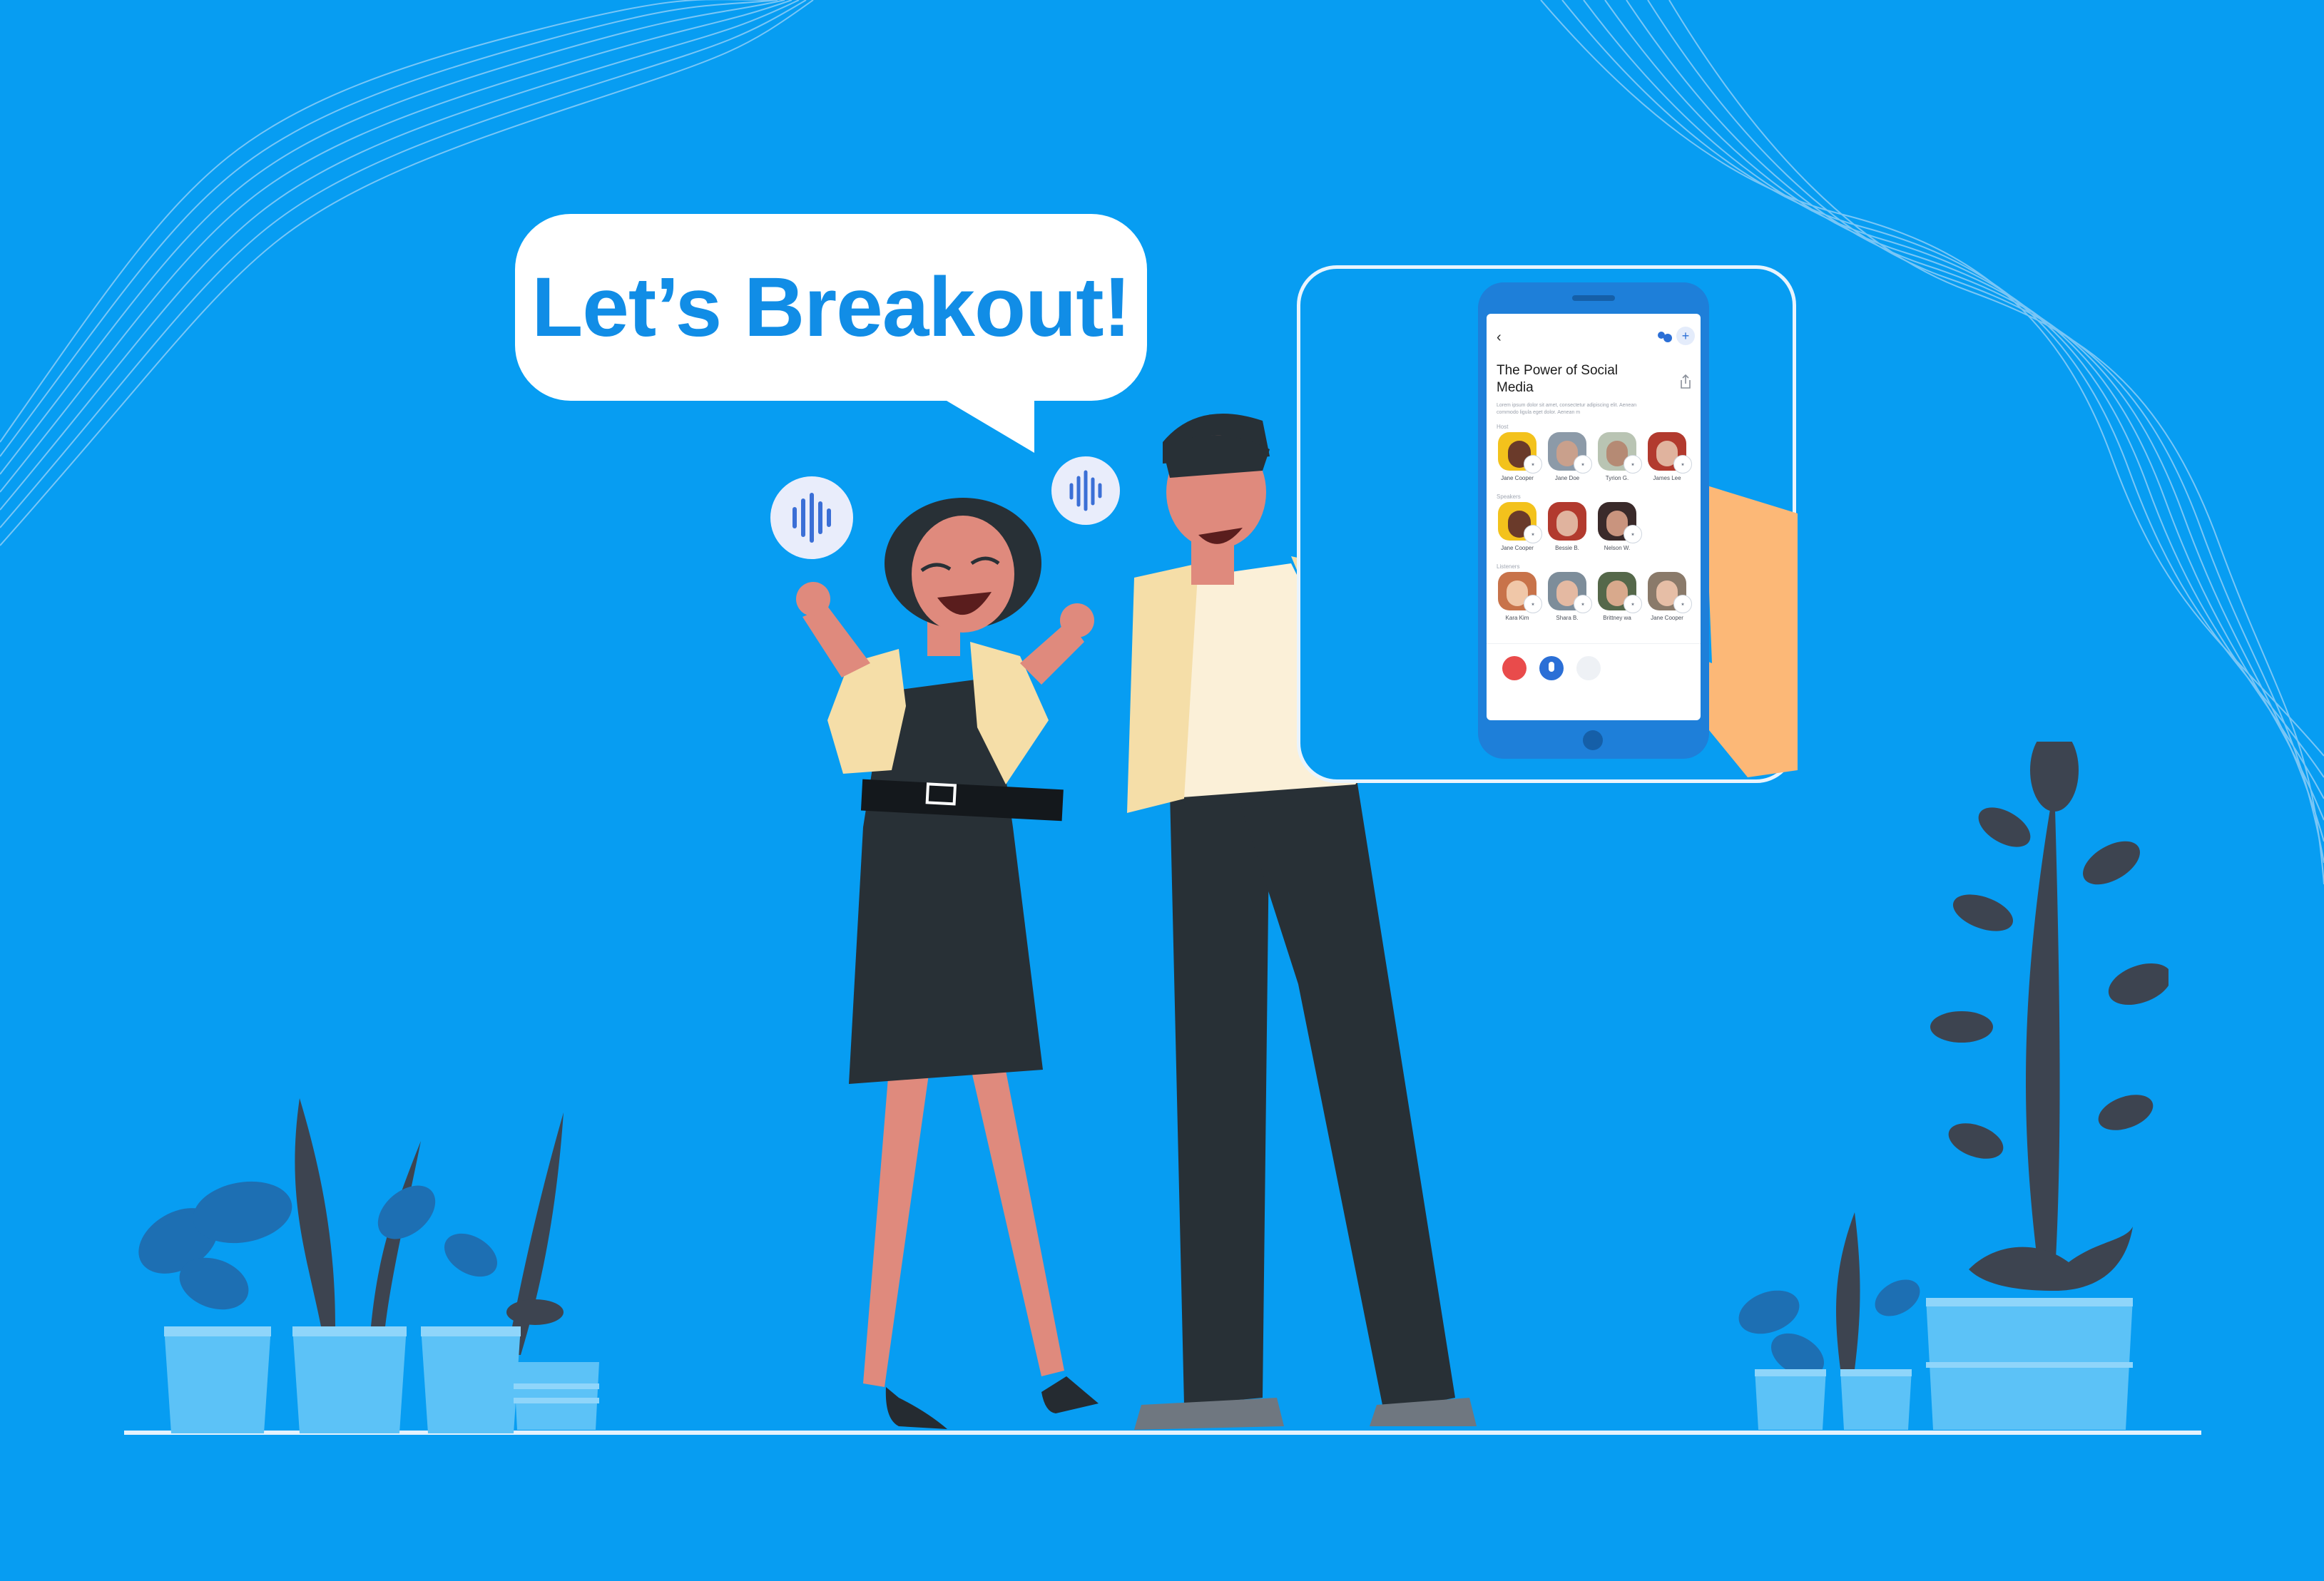  What do you see at coordinates (1667, 478) in the screenshot?
I see `participant-name: James Lee` at bounding box center [1667, 478].